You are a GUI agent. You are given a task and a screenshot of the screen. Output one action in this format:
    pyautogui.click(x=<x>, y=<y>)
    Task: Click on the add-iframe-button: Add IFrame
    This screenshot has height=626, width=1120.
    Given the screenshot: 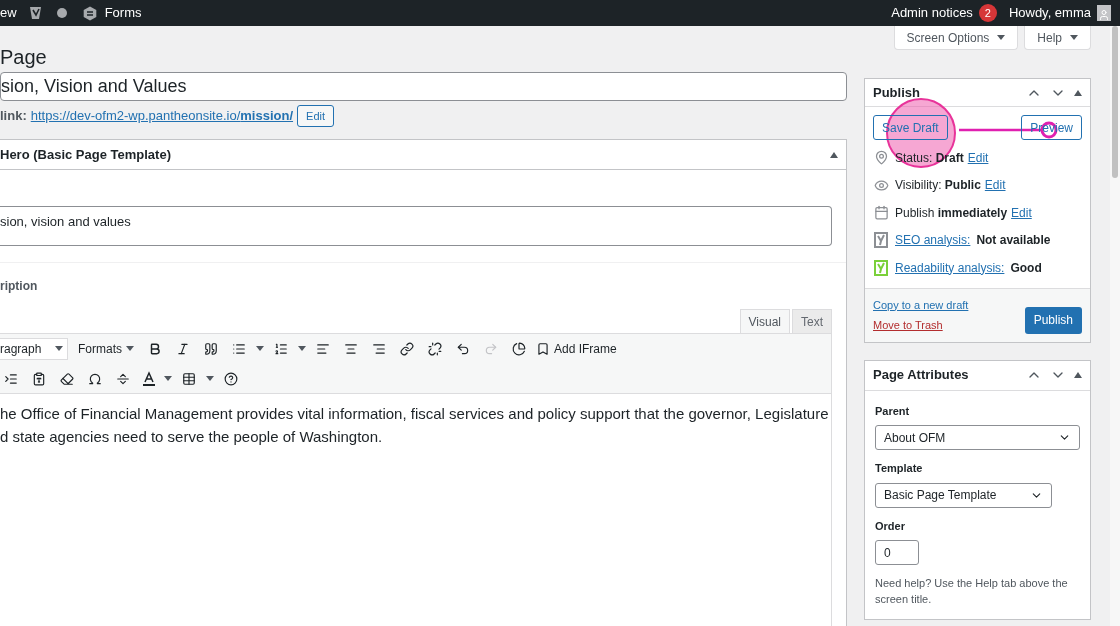 What is the action you would take?
    pyautogui.click(x=576, y=348)
    